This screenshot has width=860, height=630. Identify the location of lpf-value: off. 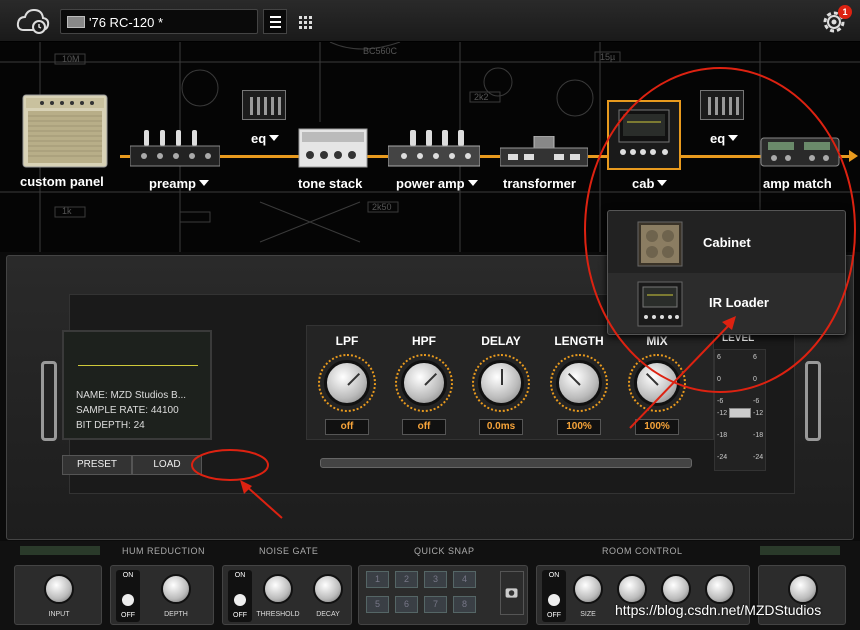
(347, 427).